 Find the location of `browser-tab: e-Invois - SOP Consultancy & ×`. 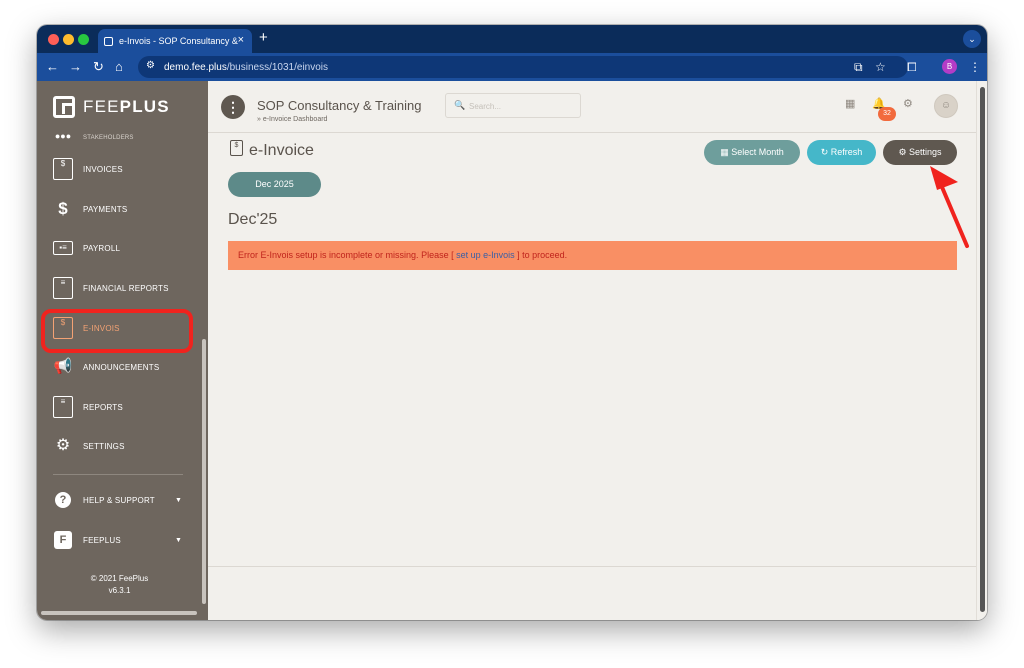

browser-tab: e-Invois - SOP Consultancy & × is located at coordinates (175, 41).